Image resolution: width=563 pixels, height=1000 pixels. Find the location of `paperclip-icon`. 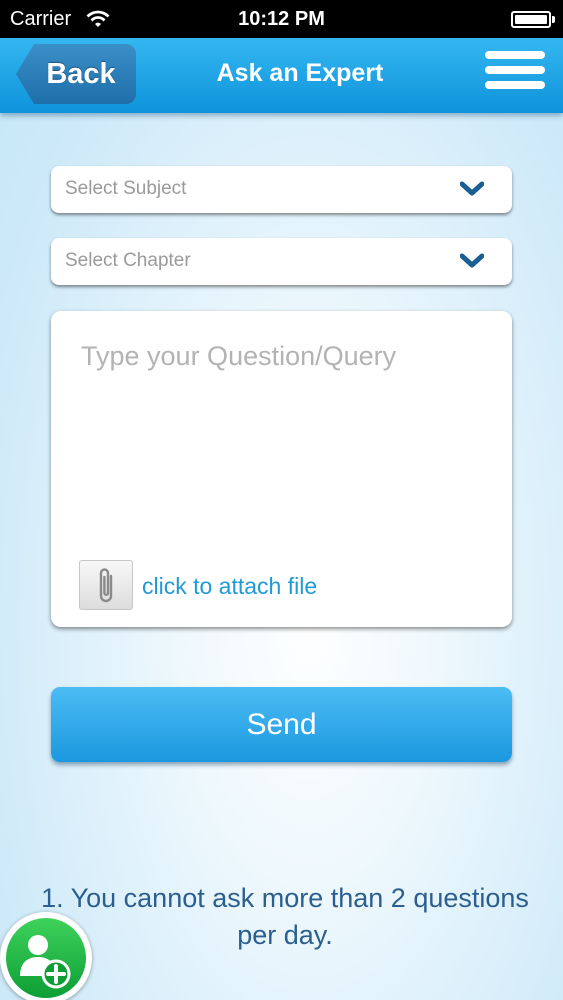

paperclip-icon is located at coordinates (106, 585).